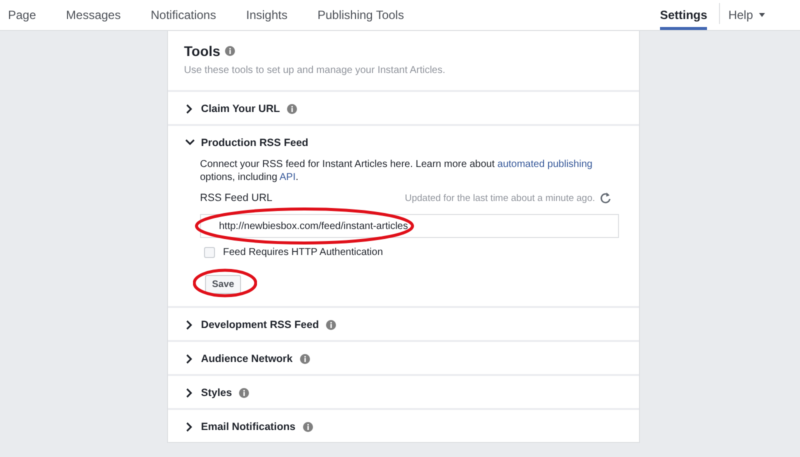 This screenshot has width=800, height=457. Describe the element at coordinates (397, 171) in the screenshot. I see `description-text: Connect your RSS feed for Instant Articles here. Learn more about automated publishing options, including API.` at that location.